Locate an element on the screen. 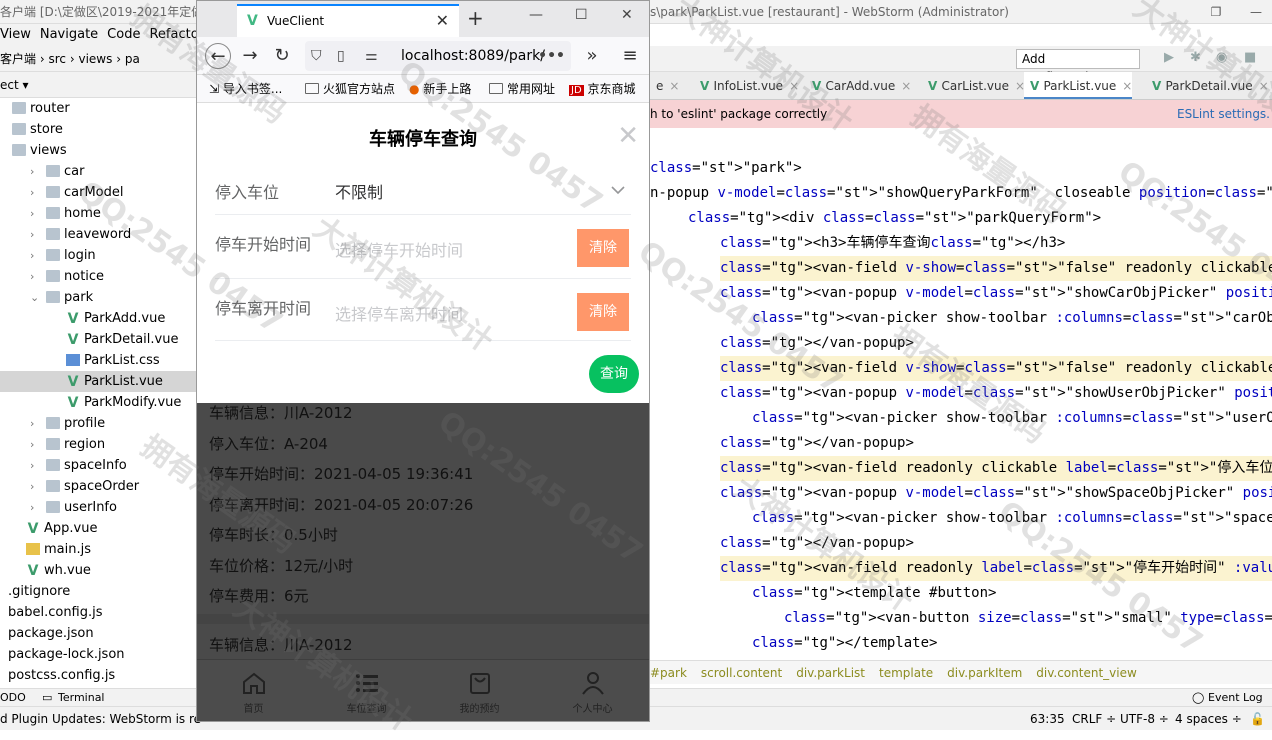 This screenshot has width=1272, height=740. breadcrumb-segment: div.content_view is located at coordinates (1086, 673).